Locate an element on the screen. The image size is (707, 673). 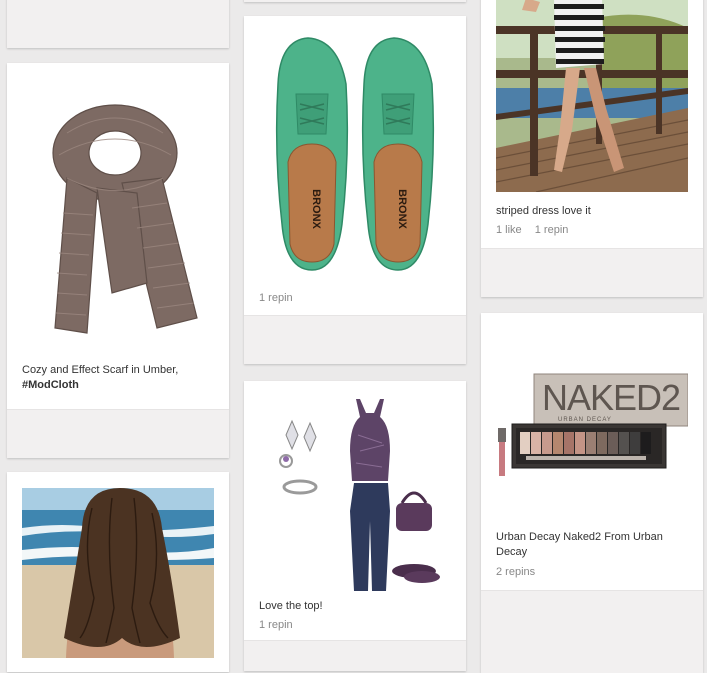
pin-description-text: striped dress love it is located at coordinates (543, 211).